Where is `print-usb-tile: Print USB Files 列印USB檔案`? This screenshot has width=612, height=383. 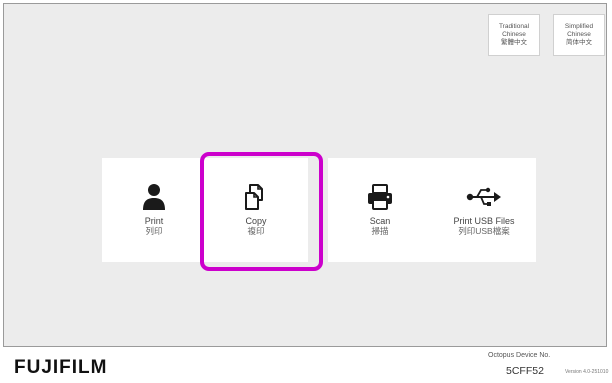
print-usb-tile: Print USB Files 列印USB檔案 is located at coordinates (484, 210).